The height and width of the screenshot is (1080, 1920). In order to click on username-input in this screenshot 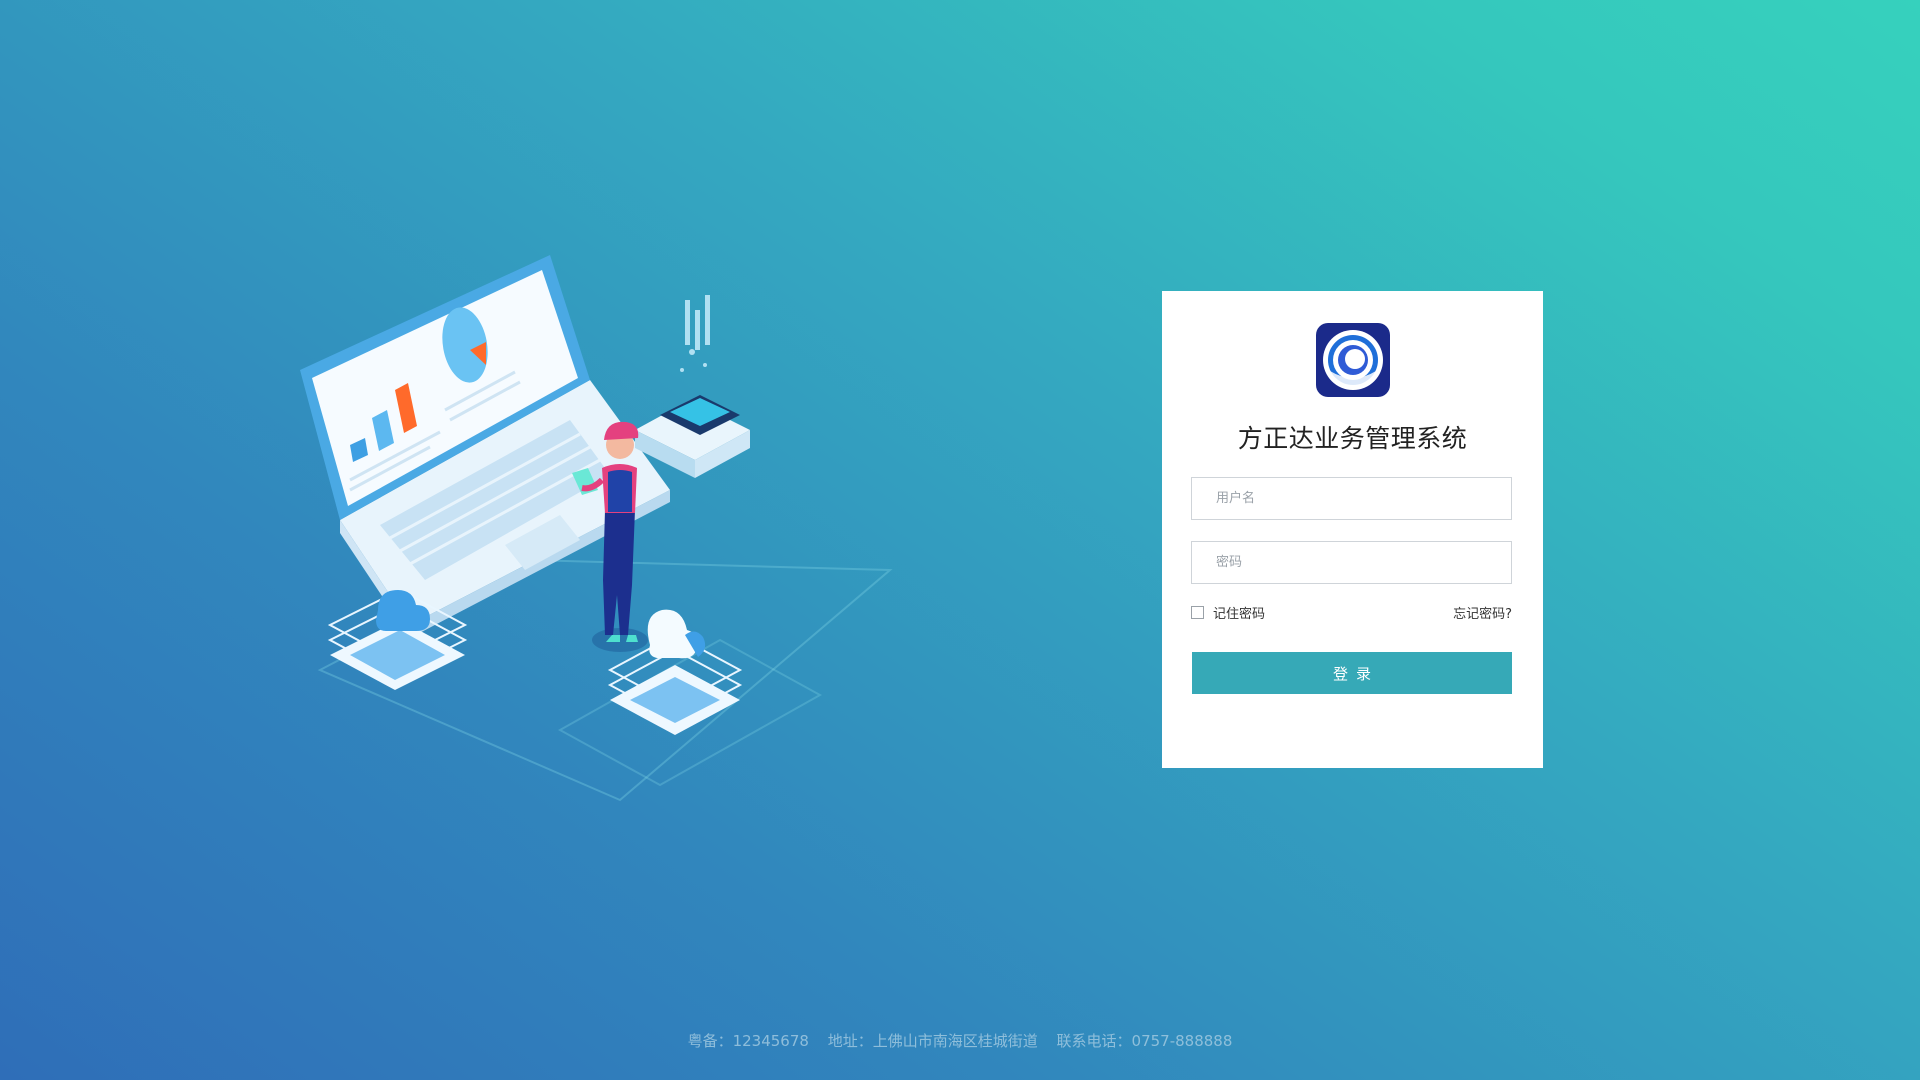, I will do `click(1351, 498)`.